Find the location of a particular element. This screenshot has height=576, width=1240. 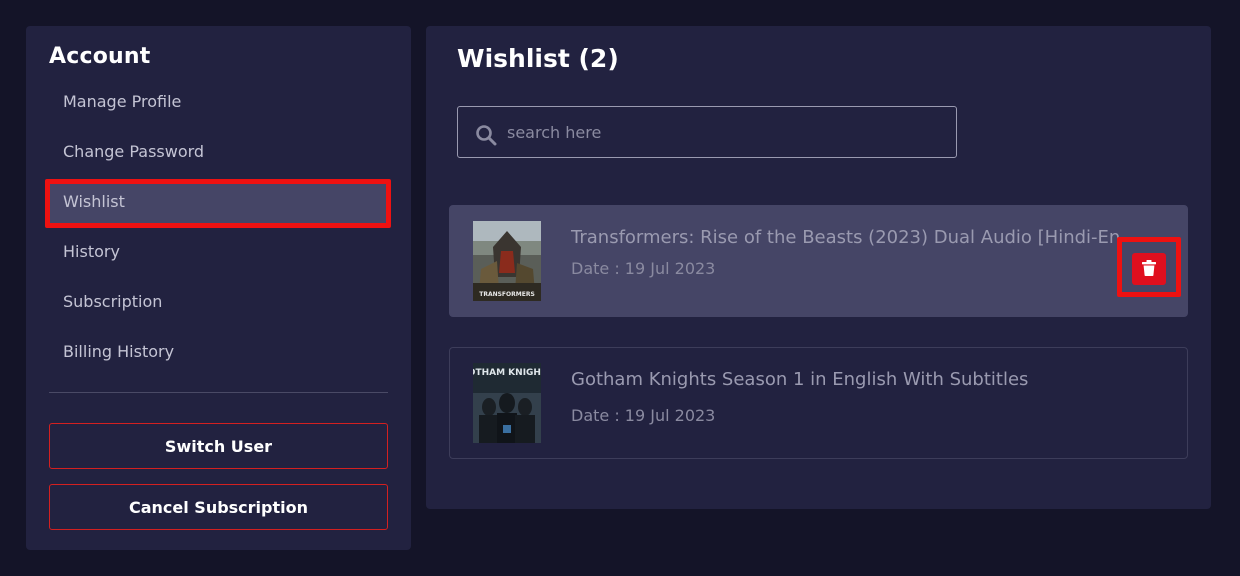

sidebar-item-change-password: Change Password is located at coordinates (133, 152).